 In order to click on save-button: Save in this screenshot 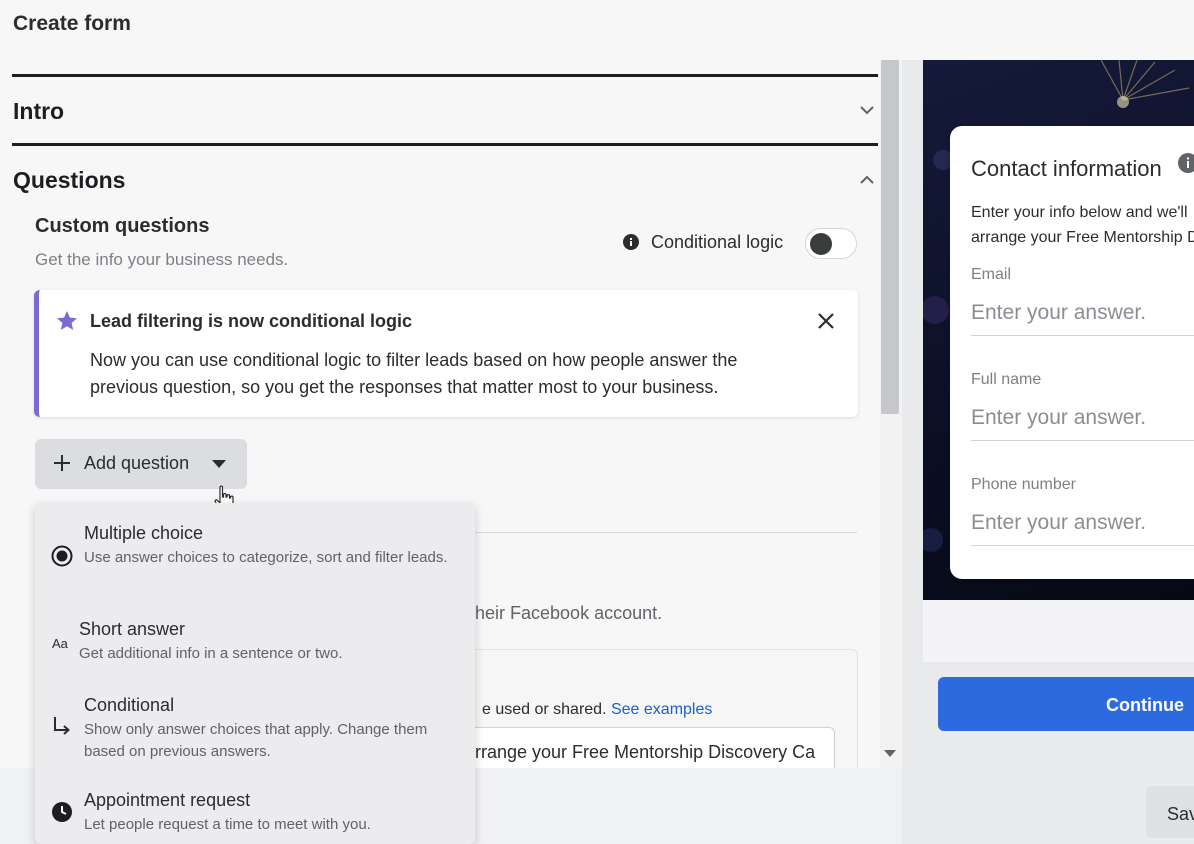, I will do `click(1170, 812)`.